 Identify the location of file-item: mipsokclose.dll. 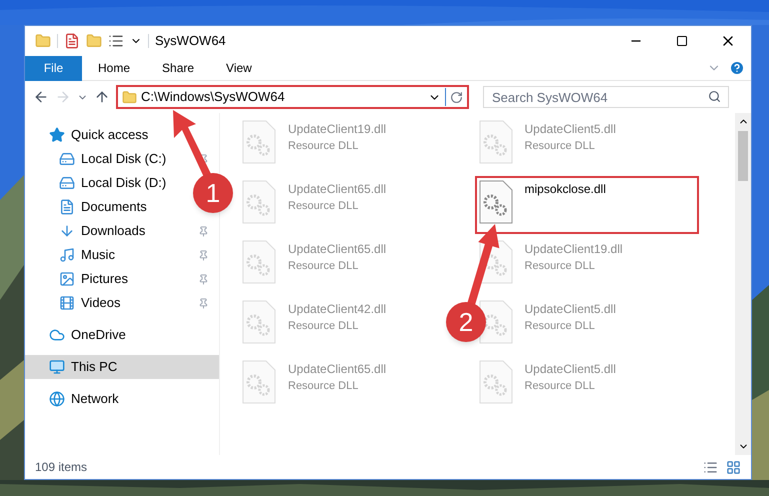
(586, 205).